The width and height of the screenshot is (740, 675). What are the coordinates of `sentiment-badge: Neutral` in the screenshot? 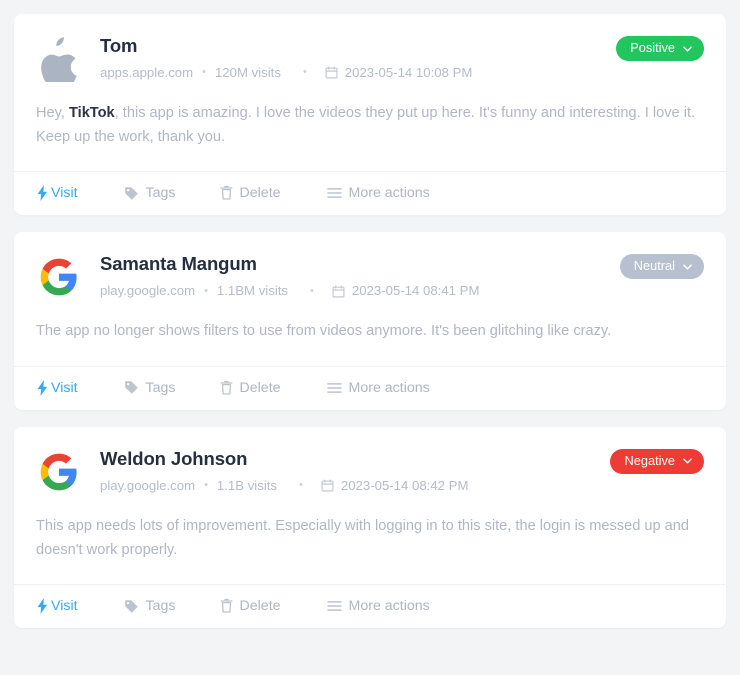 It's located at (661, 267).